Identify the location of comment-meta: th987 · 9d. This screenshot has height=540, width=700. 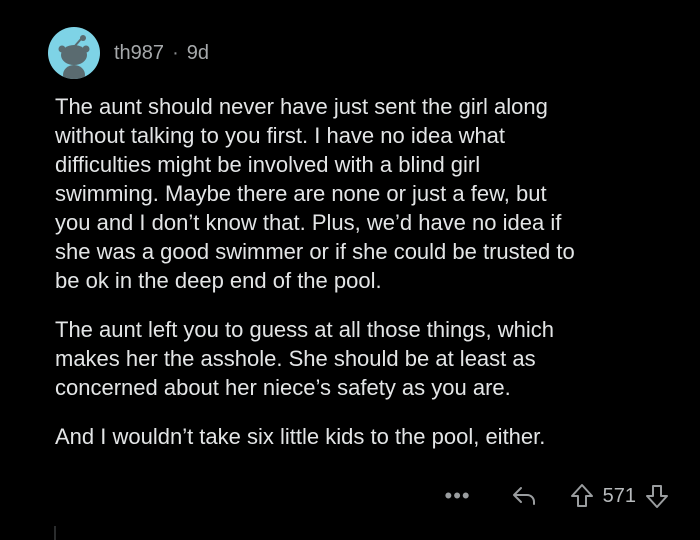
(161, 53).